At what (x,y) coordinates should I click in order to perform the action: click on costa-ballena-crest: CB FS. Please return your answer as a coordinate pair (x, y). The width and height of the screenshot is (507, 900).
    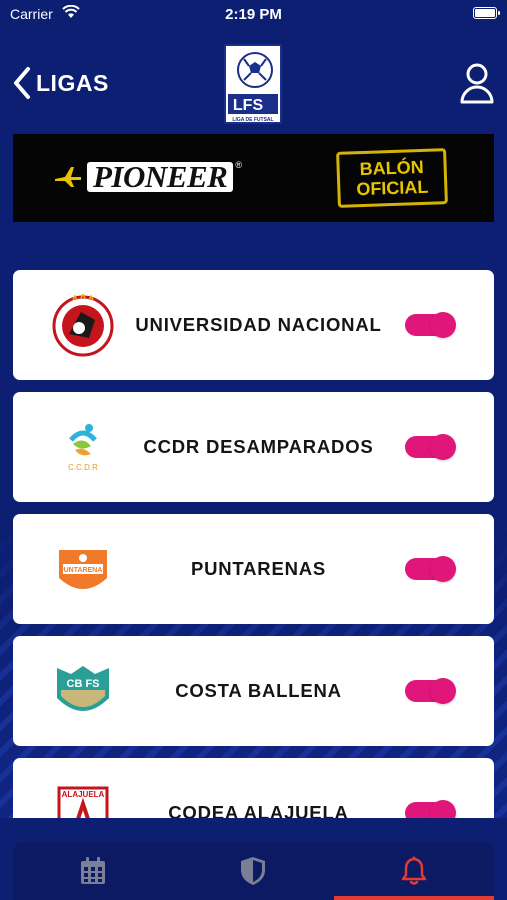
    Looking at the image, I should click on (83, 688).